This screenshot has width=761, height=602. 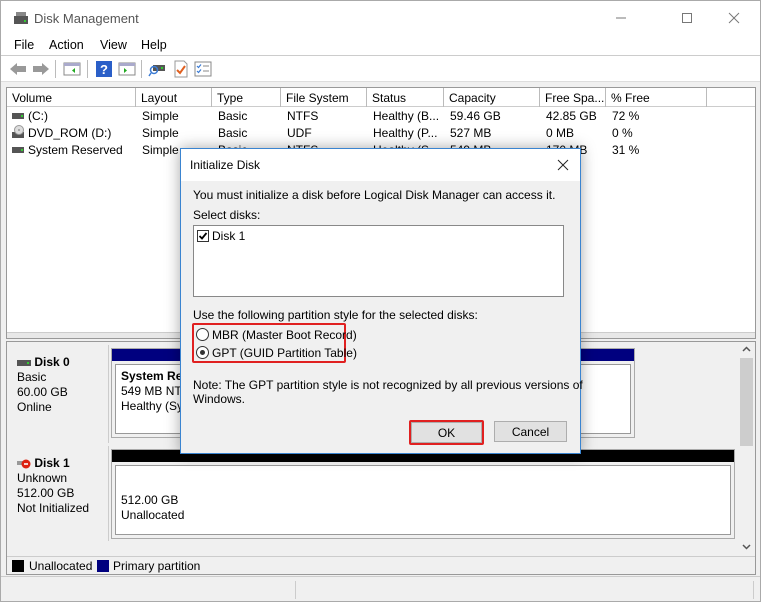 What do you see at coordinates (153, 515) in the screenshot?
I see `partition-status: Unallocated` at bounding box center [153, 515].